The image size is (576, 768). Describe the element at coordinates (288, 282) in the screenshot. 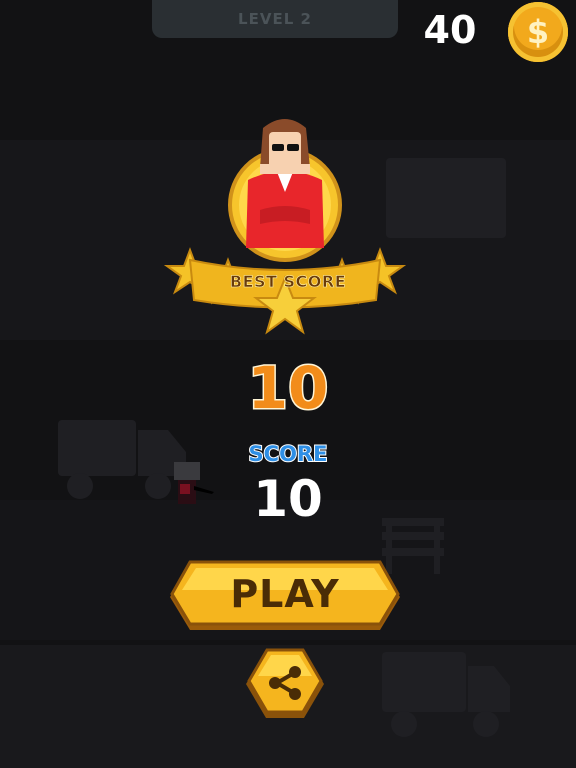

I see `best-score-label: BEST SCORE` at that location.